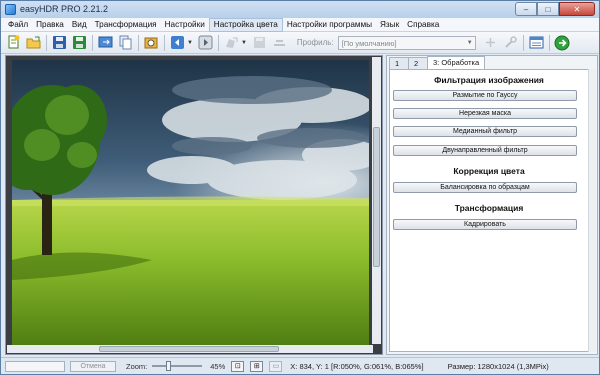 The width and height of the screenshot is (600, 375). Describe the element at coordinates (50, 25) in the screenshot. I see `menu-edit: Правка` at that location.